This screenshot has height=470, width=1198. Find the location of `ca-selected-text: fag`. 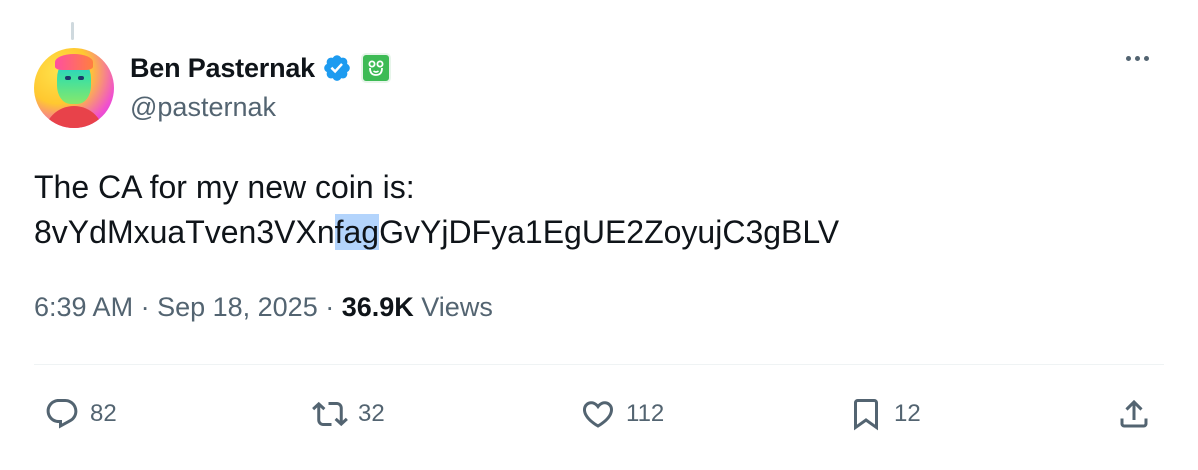

ca-selected-text: fag is located at coordinates (357, 232).